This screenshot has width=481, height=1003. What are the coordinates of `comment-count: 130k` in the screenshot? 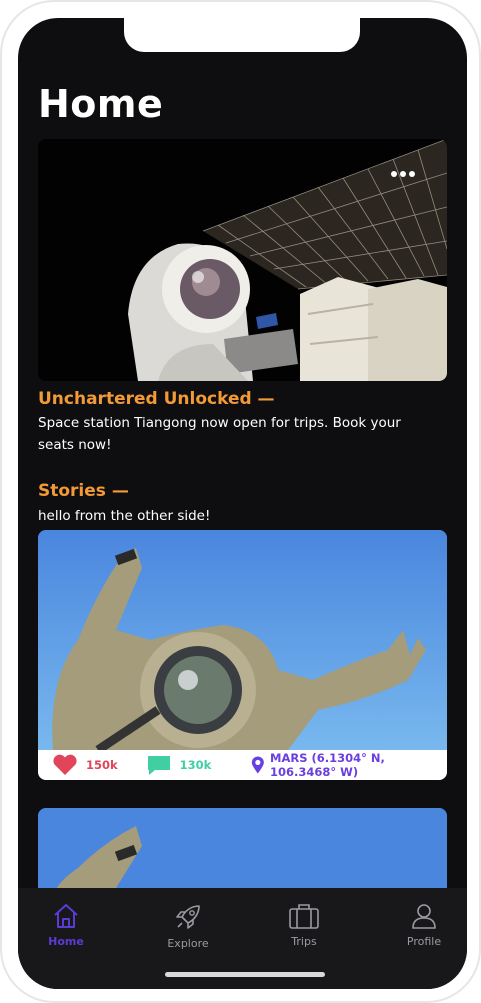 It's located at (195, 765).